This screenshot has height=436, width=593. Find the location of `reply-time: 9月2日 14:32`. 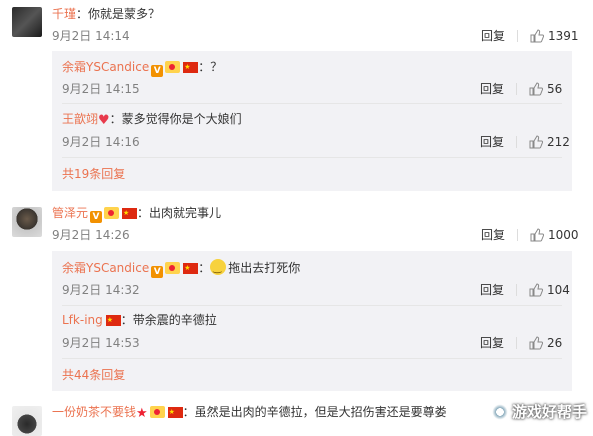

reply-time: 9月2日 14:32 is located at coordinates (101, 290).